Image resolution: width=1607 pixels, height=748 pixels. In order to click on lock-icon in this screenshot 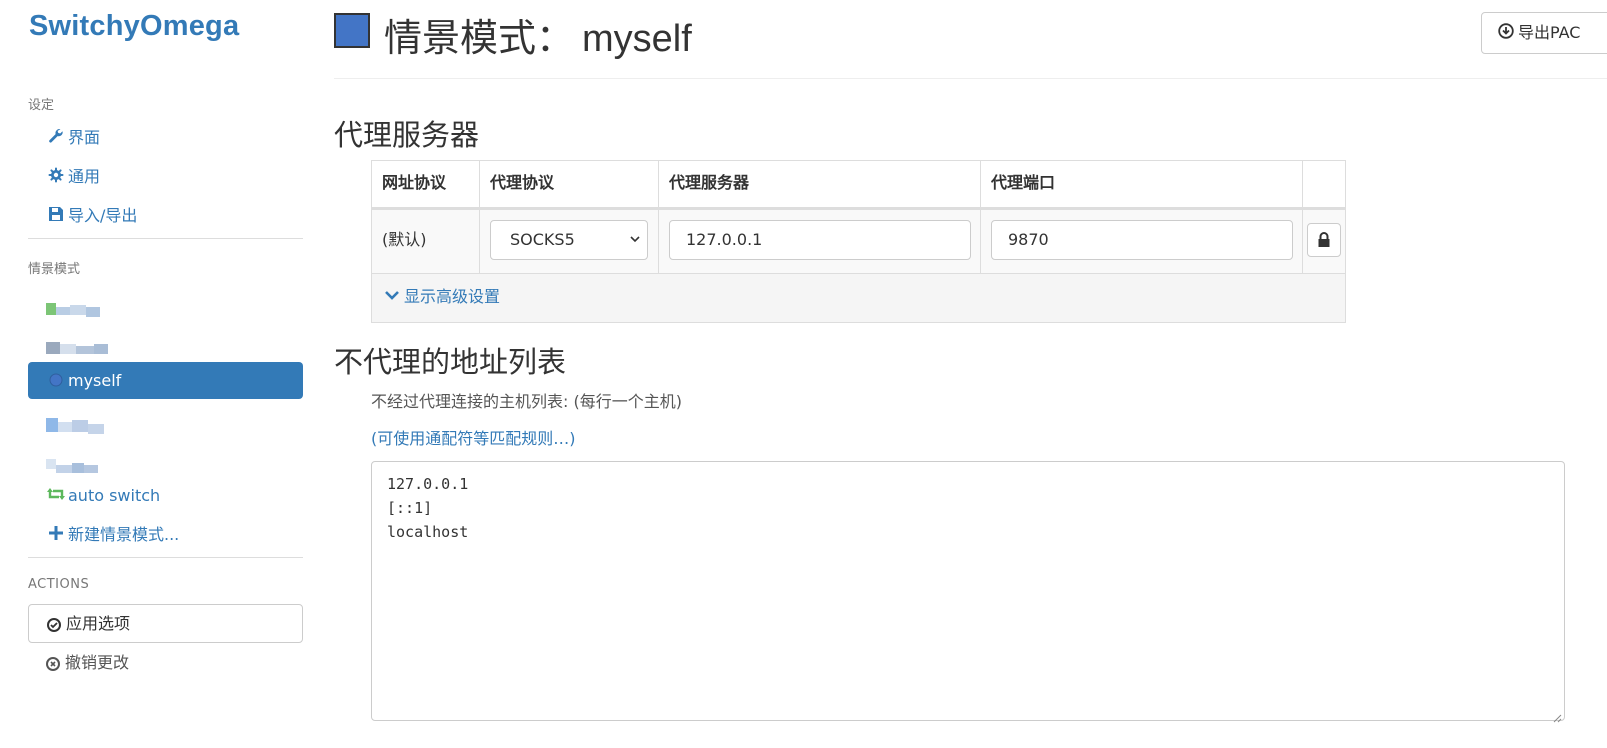, I will do `click(1324, 242)`.